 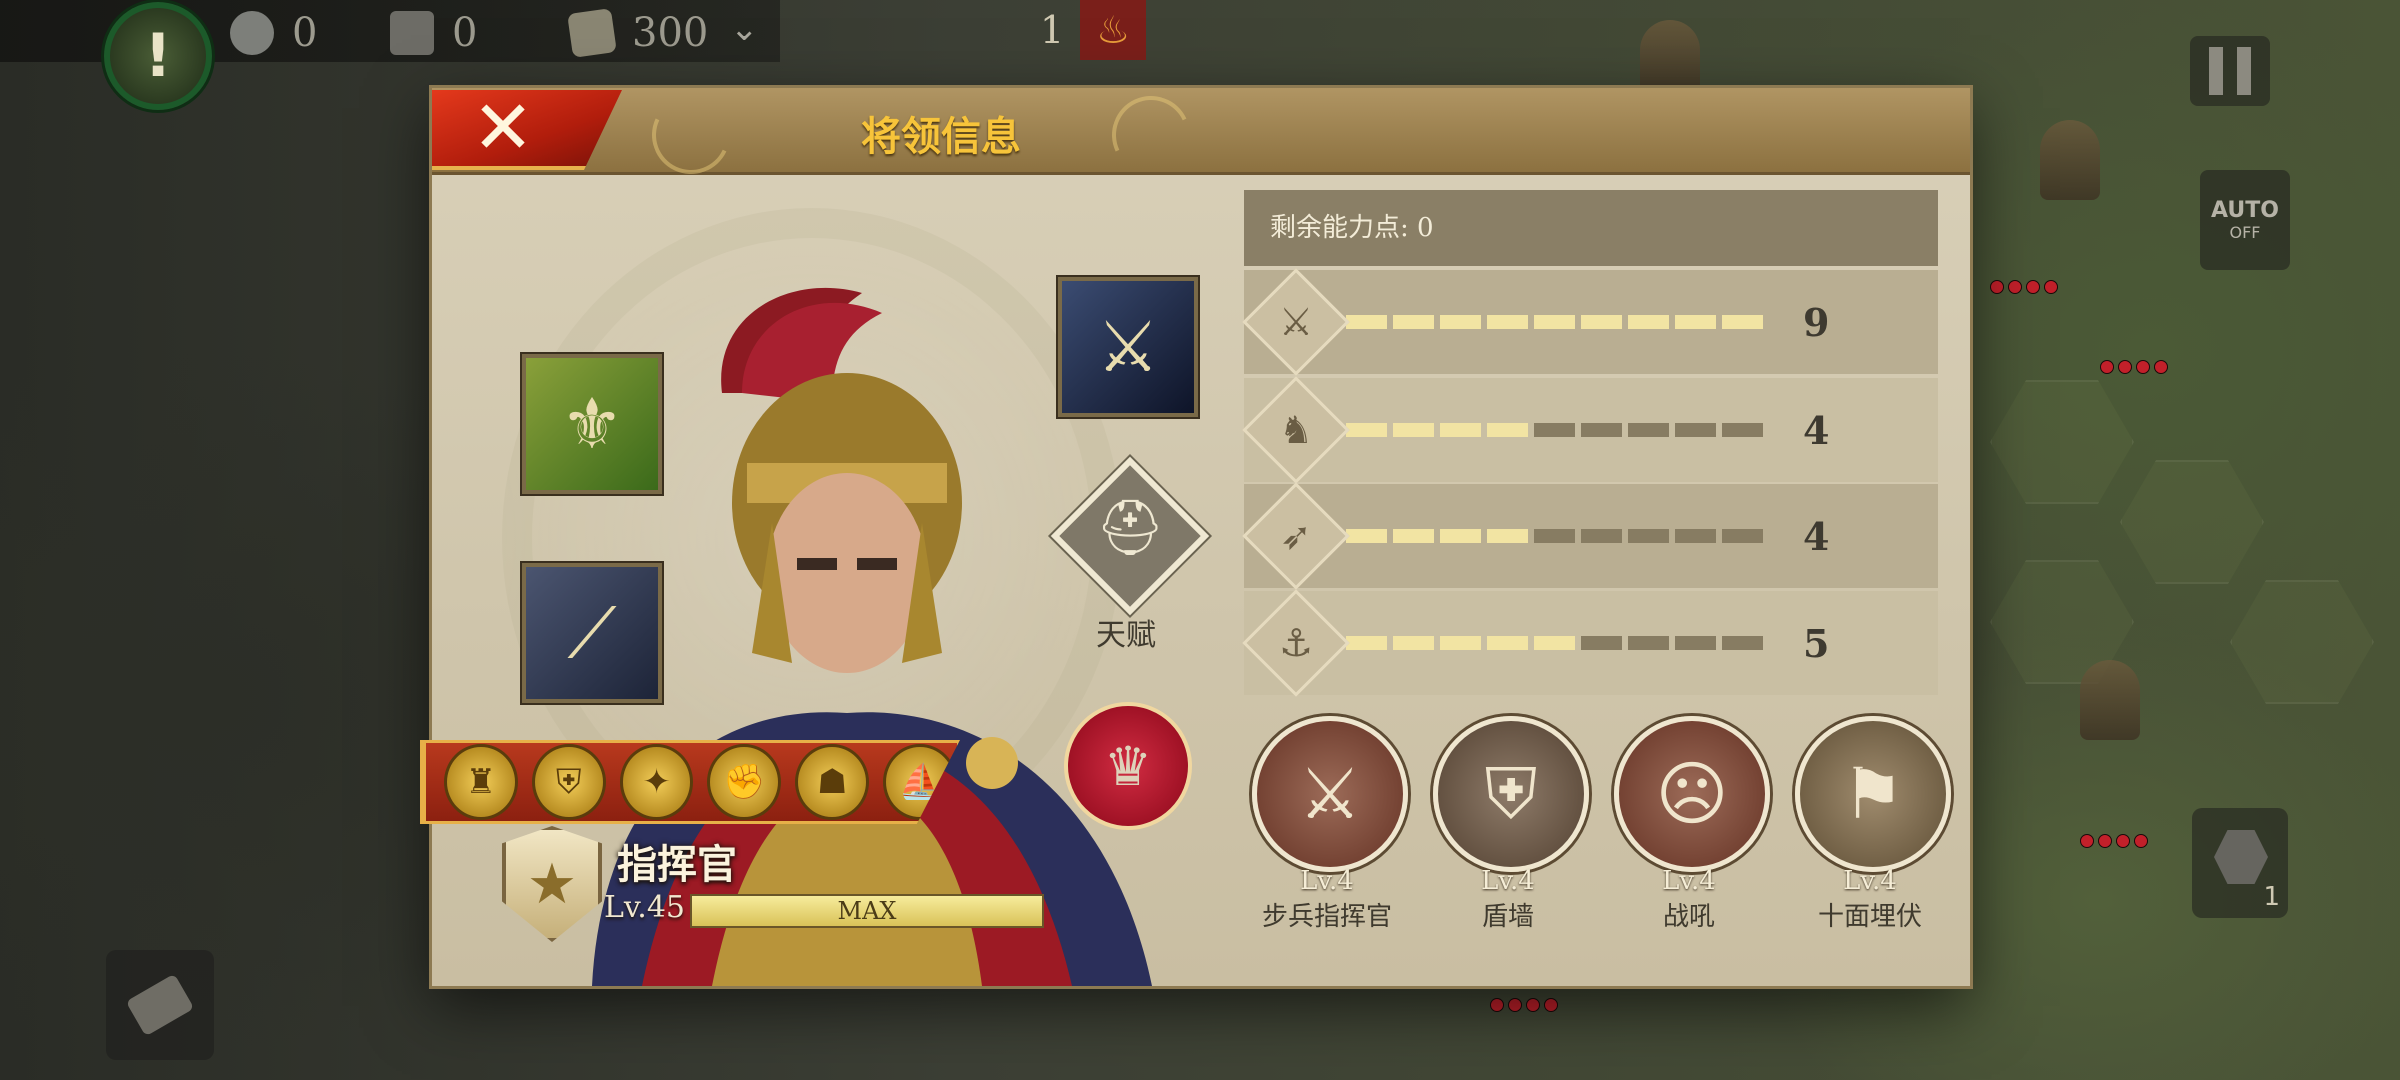 What do you see at coordinates (744, 782) in the screenshot?
I see `arm-medal-icon: ✊` at bounding box center [744, 782].